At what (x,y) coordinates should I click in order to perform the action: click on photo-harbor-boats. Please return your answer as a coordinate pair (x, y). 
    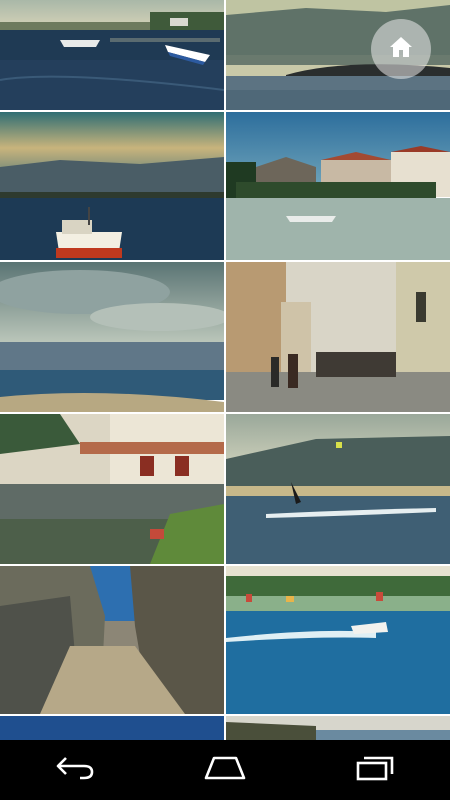
    Looking at the image, I should click on (112, 55).